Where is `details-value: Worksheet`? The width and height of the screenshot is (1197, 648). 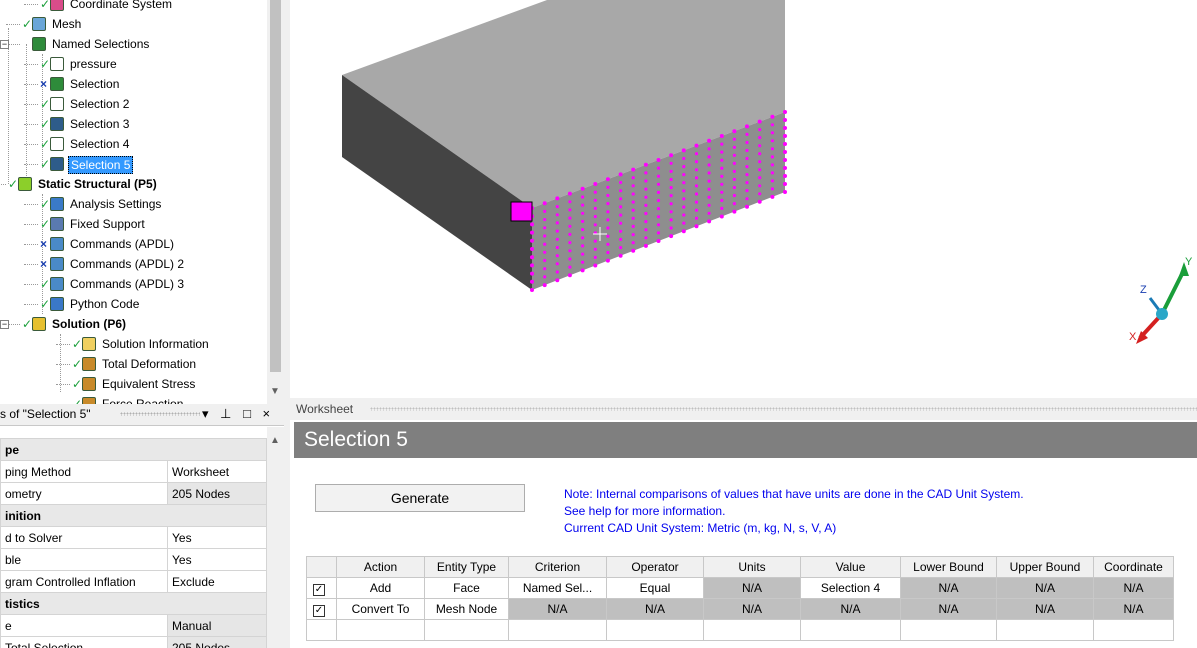 details-value: Worksheet is located at coordinates (217, 471).